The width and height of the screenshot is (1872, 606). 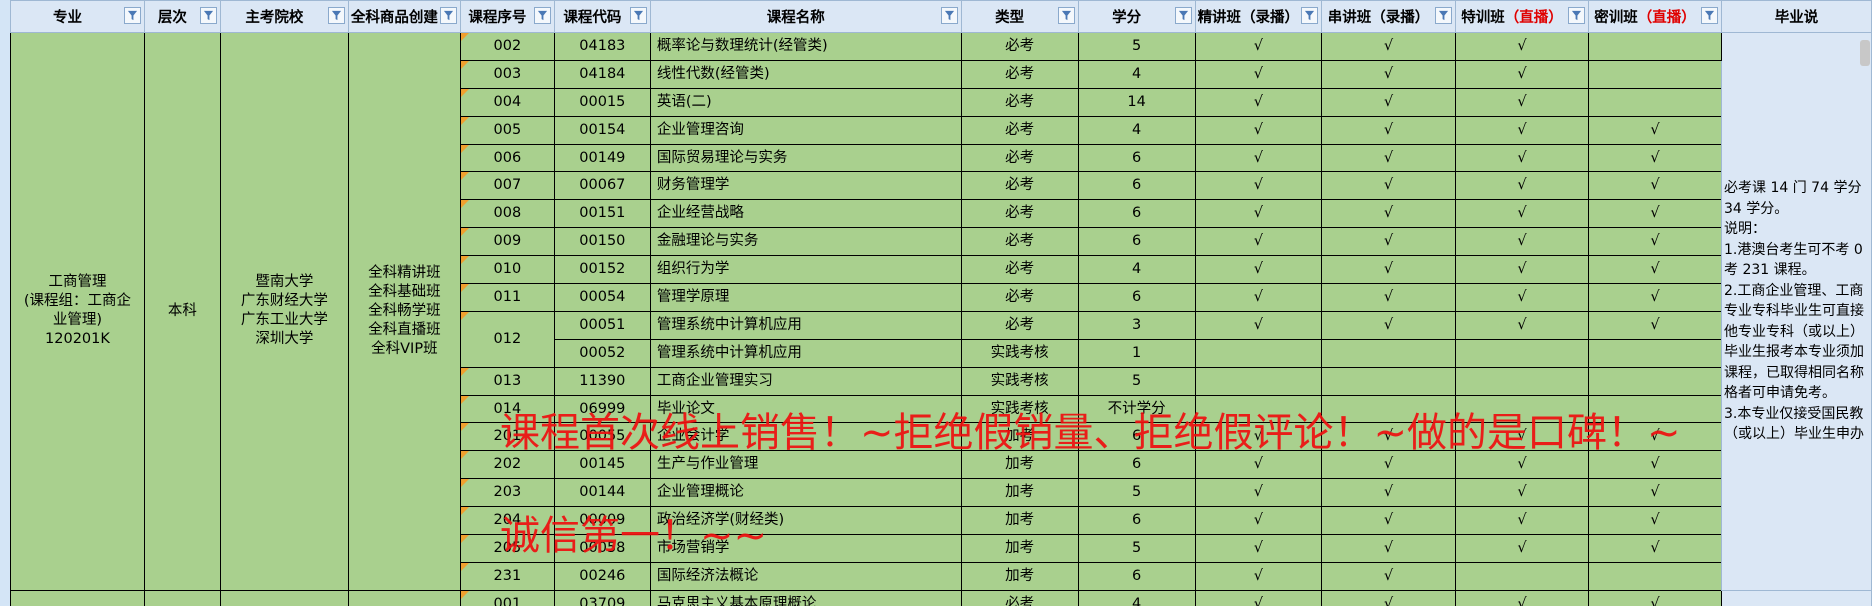 What do you see at coordinates (602, 381) in the screenshot?
I see `course-code-cell: 11390` at bounding box center [602, 381].